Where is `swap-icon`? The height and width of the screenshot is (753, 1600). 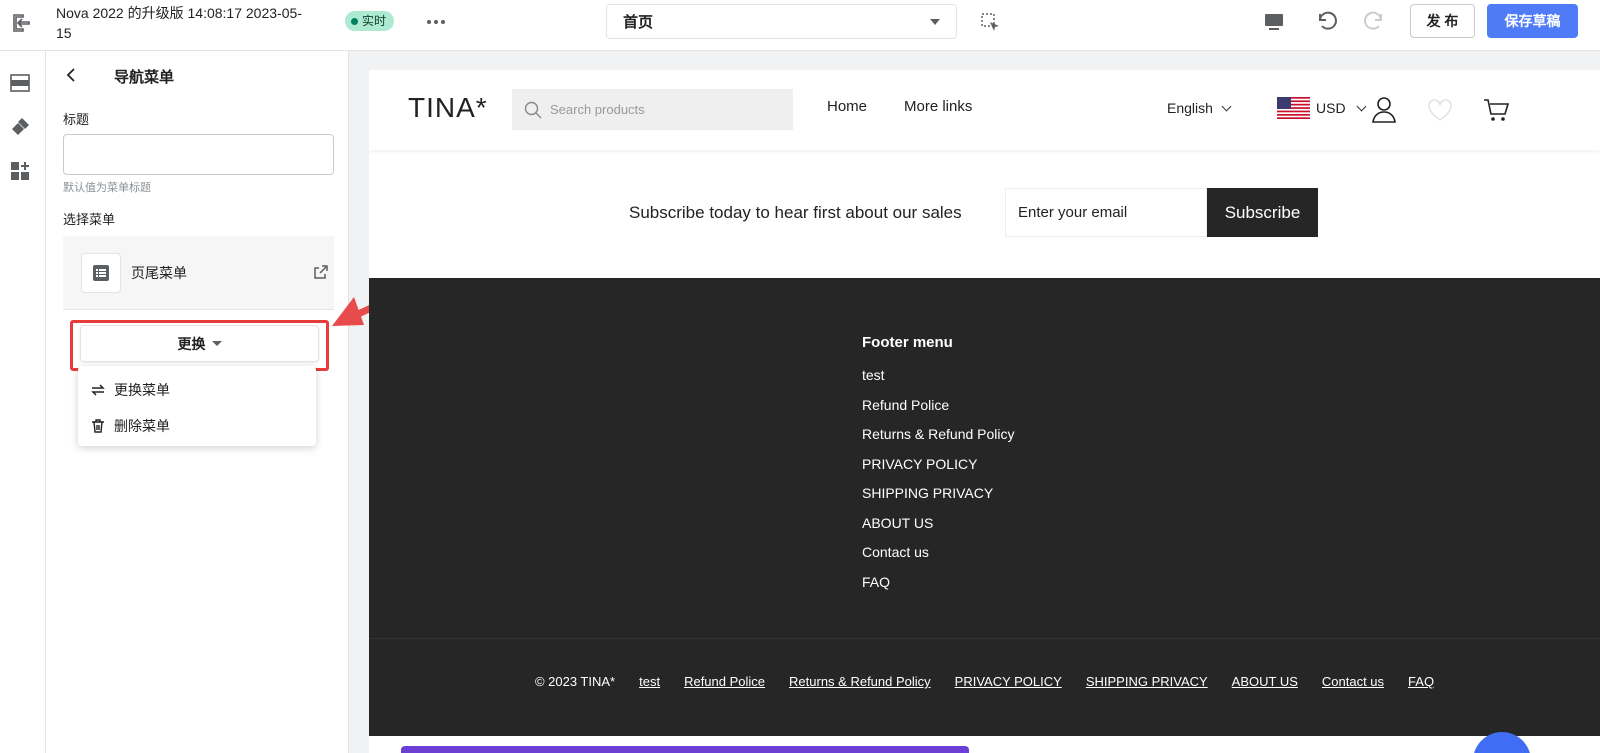 swap-icon is located at coordinates (98, 390).